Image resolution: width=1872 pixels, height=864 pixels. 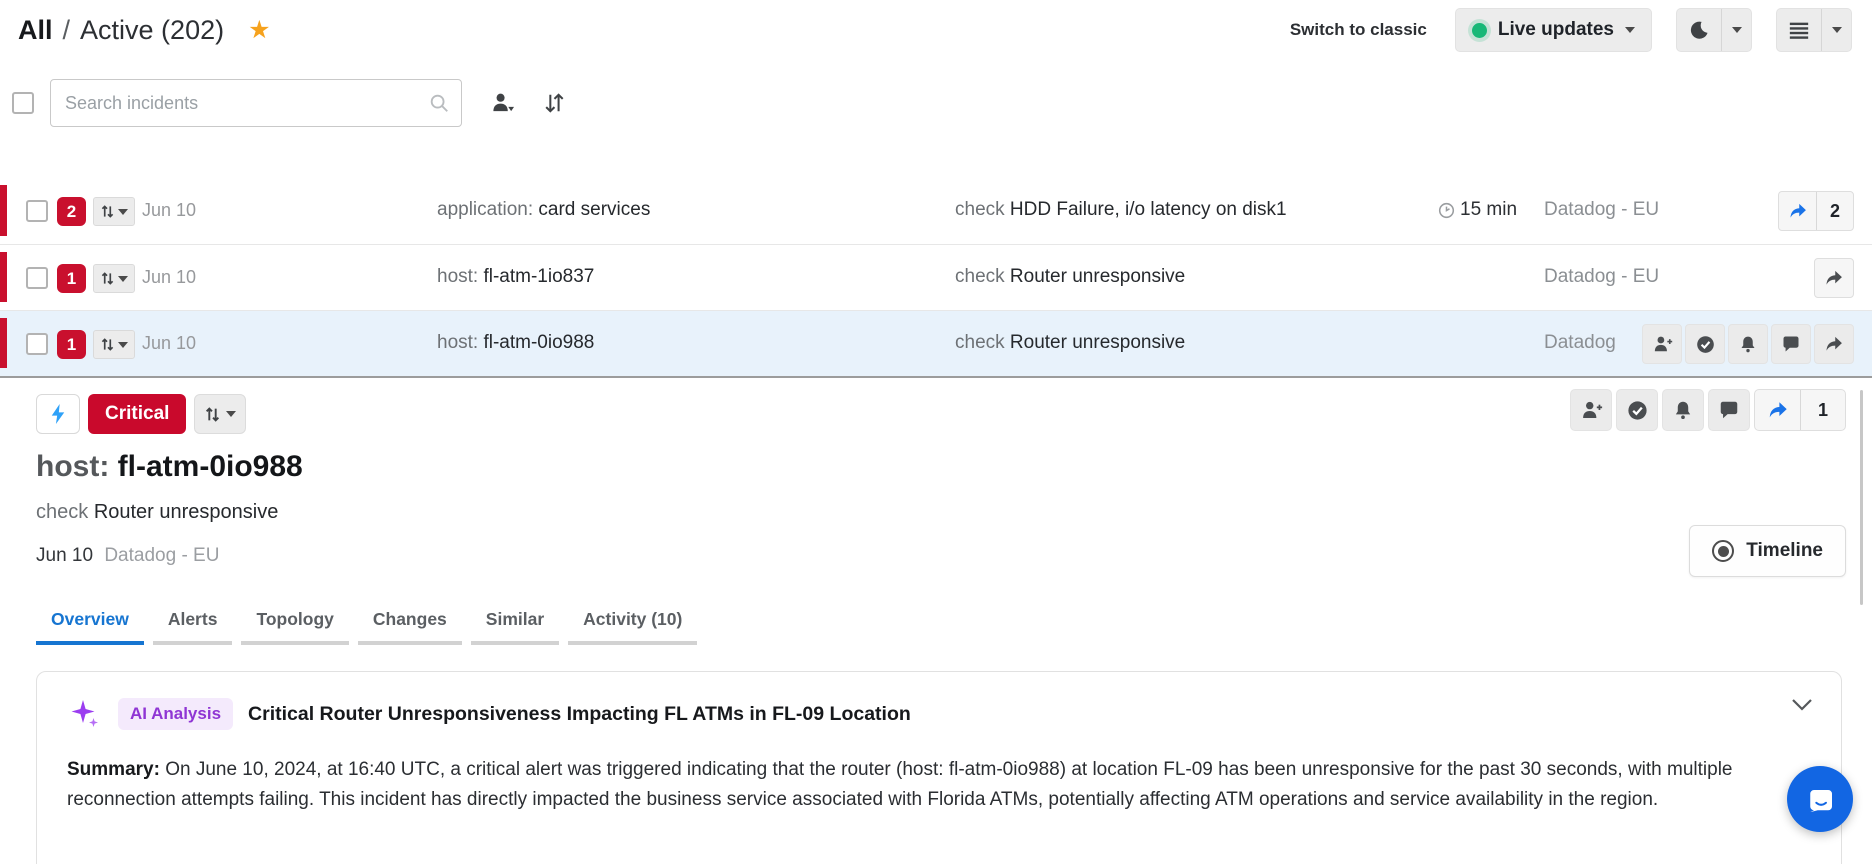 What do you see at coordinates (73, 466) in the screenshot?
I see `title-tag-label: host:` at bounding box center [73, 466].